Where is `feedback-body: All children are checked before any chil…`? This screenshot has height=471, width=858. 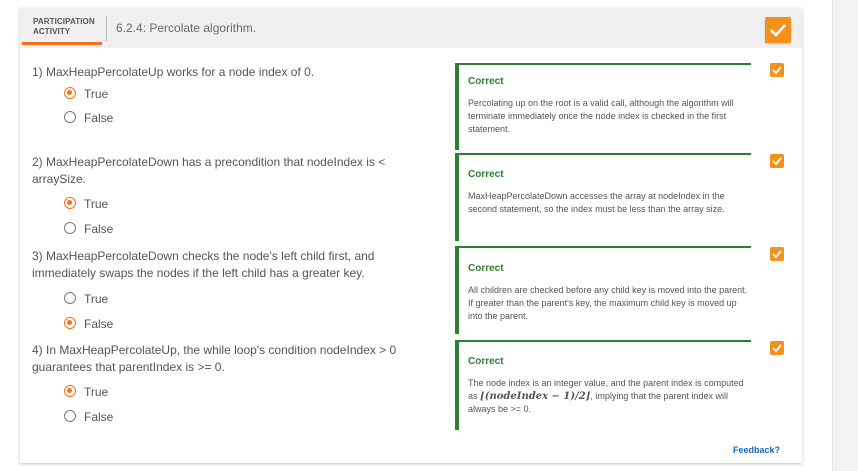 feedback-body: All children are checked before any chil… is located at coordinates (608, 303).